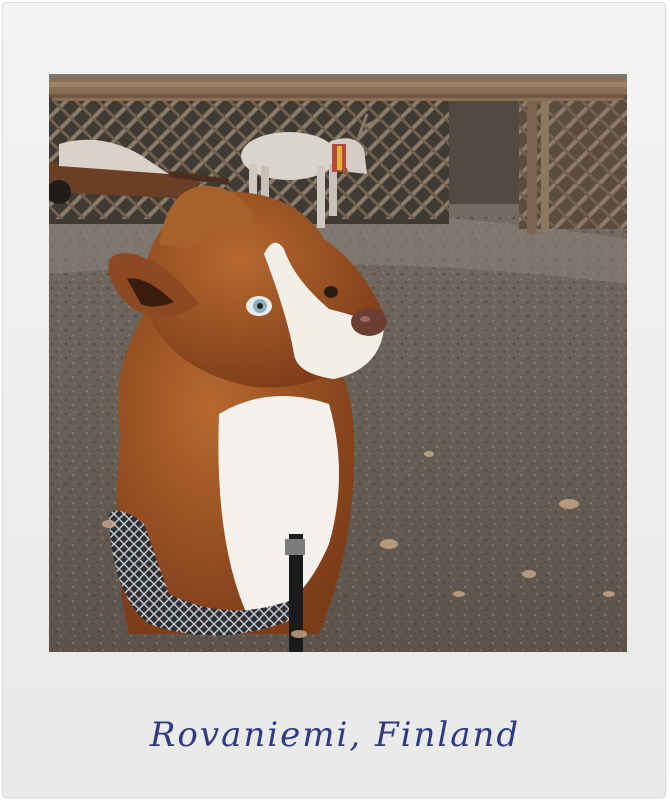 This screenshot has width=670, height=802. Describe the element at coordinates (338, 89) in the screenshot. I see `log-beam-icon` at that location.